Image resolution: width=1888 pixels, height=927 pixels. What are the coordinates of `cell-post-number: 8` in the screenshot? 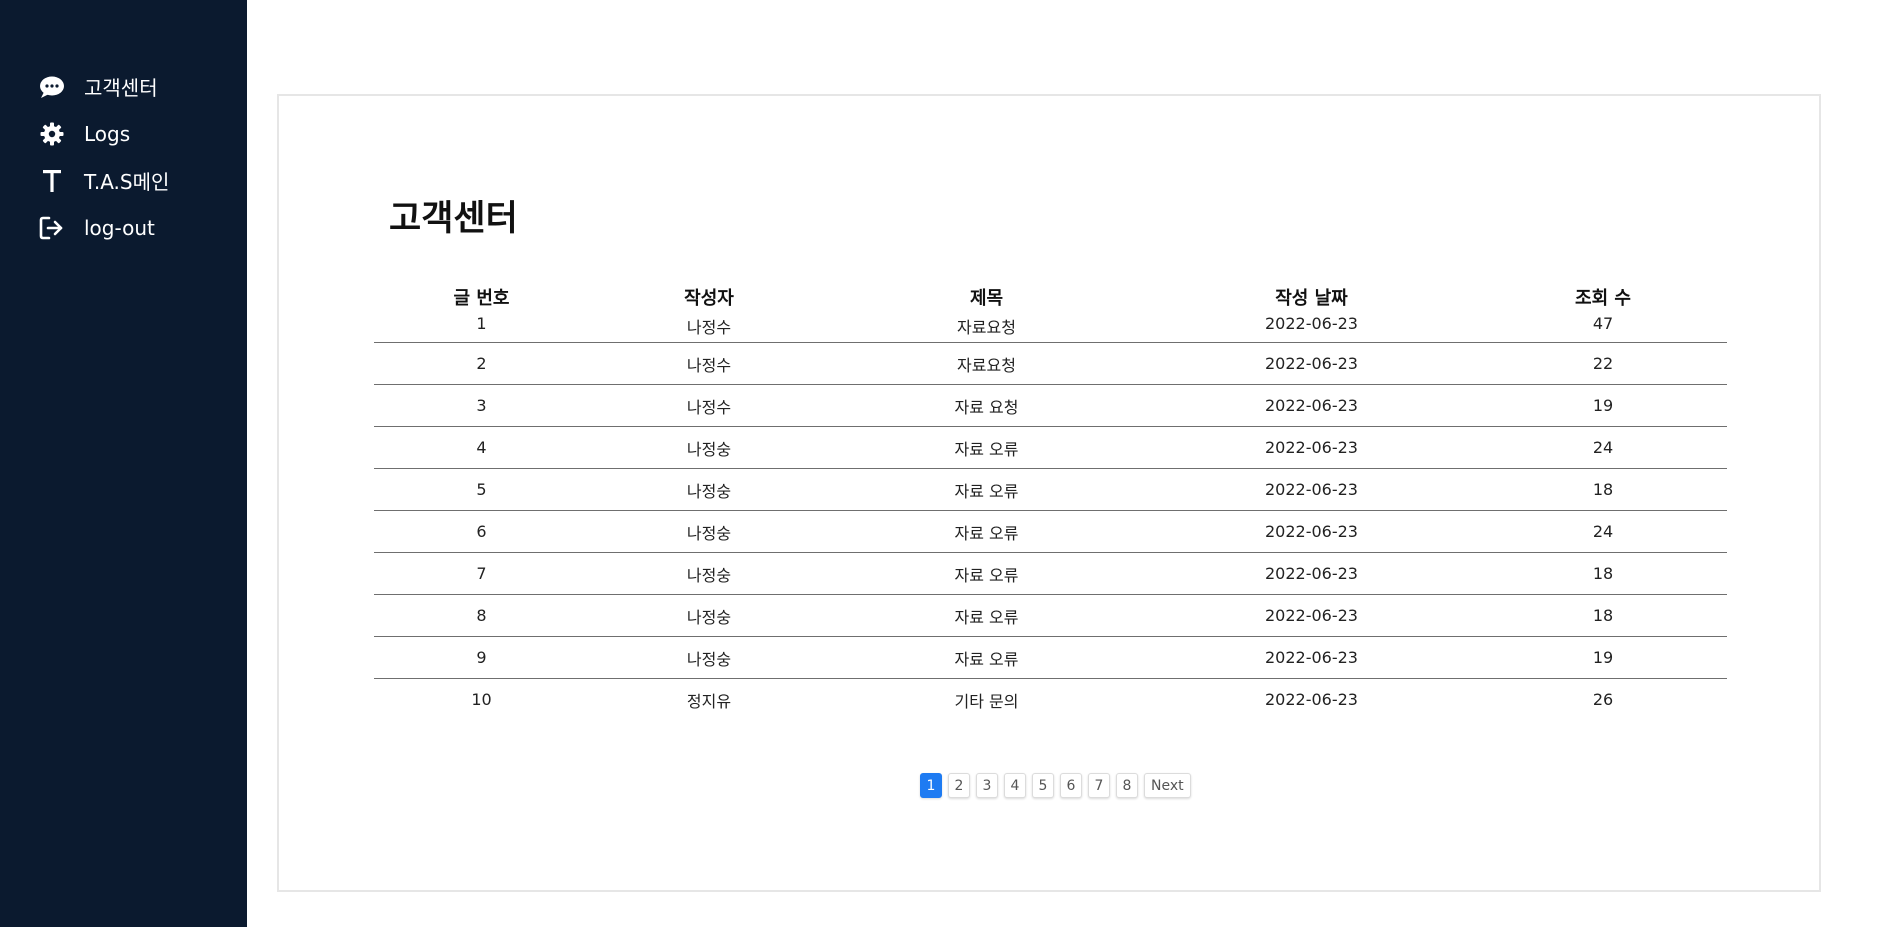 It's located at (481, 615).